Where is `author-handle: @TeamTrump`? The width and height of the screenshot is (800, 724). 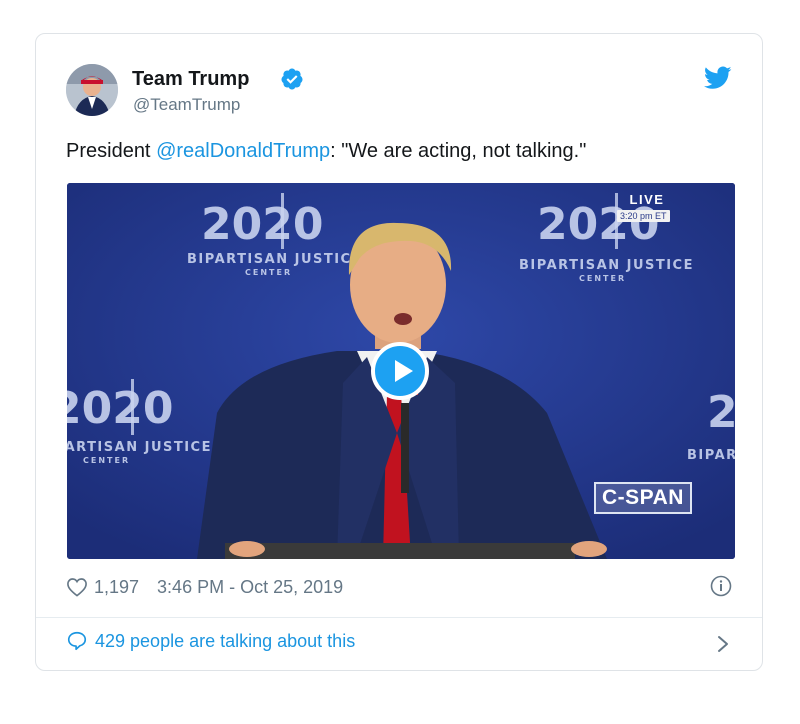 author-handle: @TeamTrump is located at coordinates (186, 105).